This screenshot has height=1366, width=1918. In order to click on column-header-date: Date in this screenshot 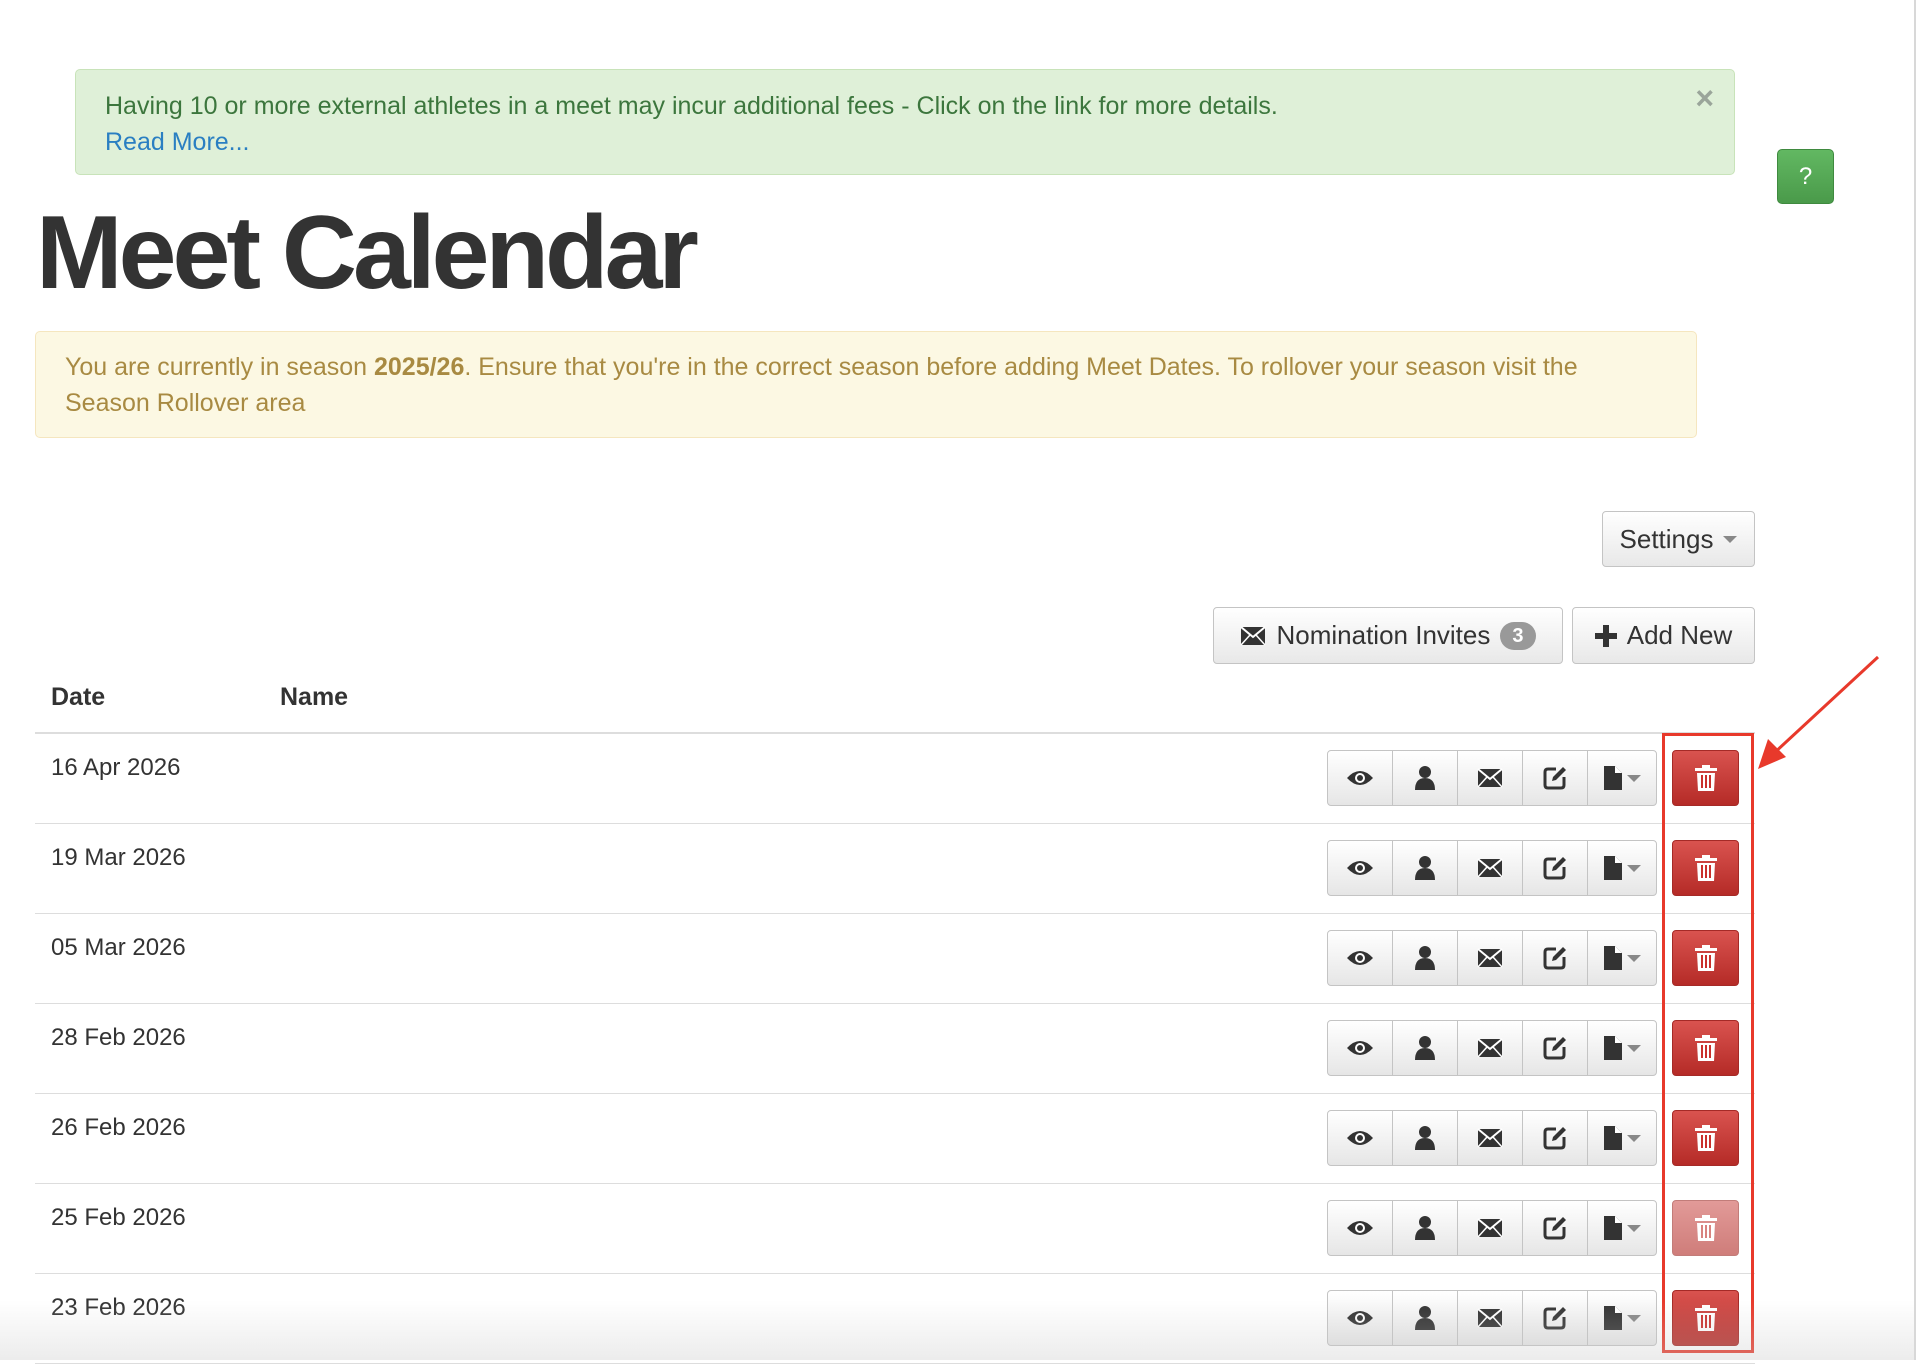, I will do `click(78, 697)`.